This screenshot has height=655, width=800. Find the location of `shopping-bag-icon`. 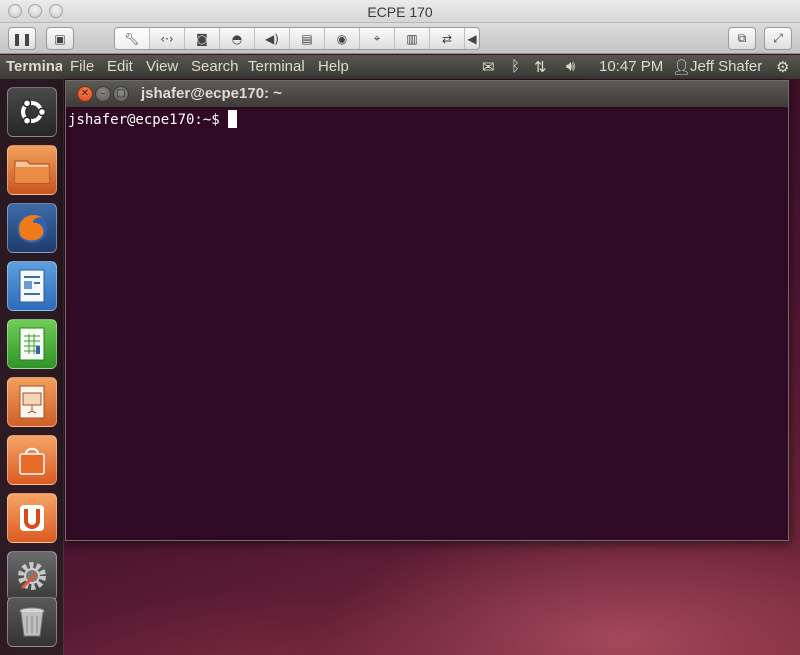

shopping-bag-icon is located at coordinates (32, 461).